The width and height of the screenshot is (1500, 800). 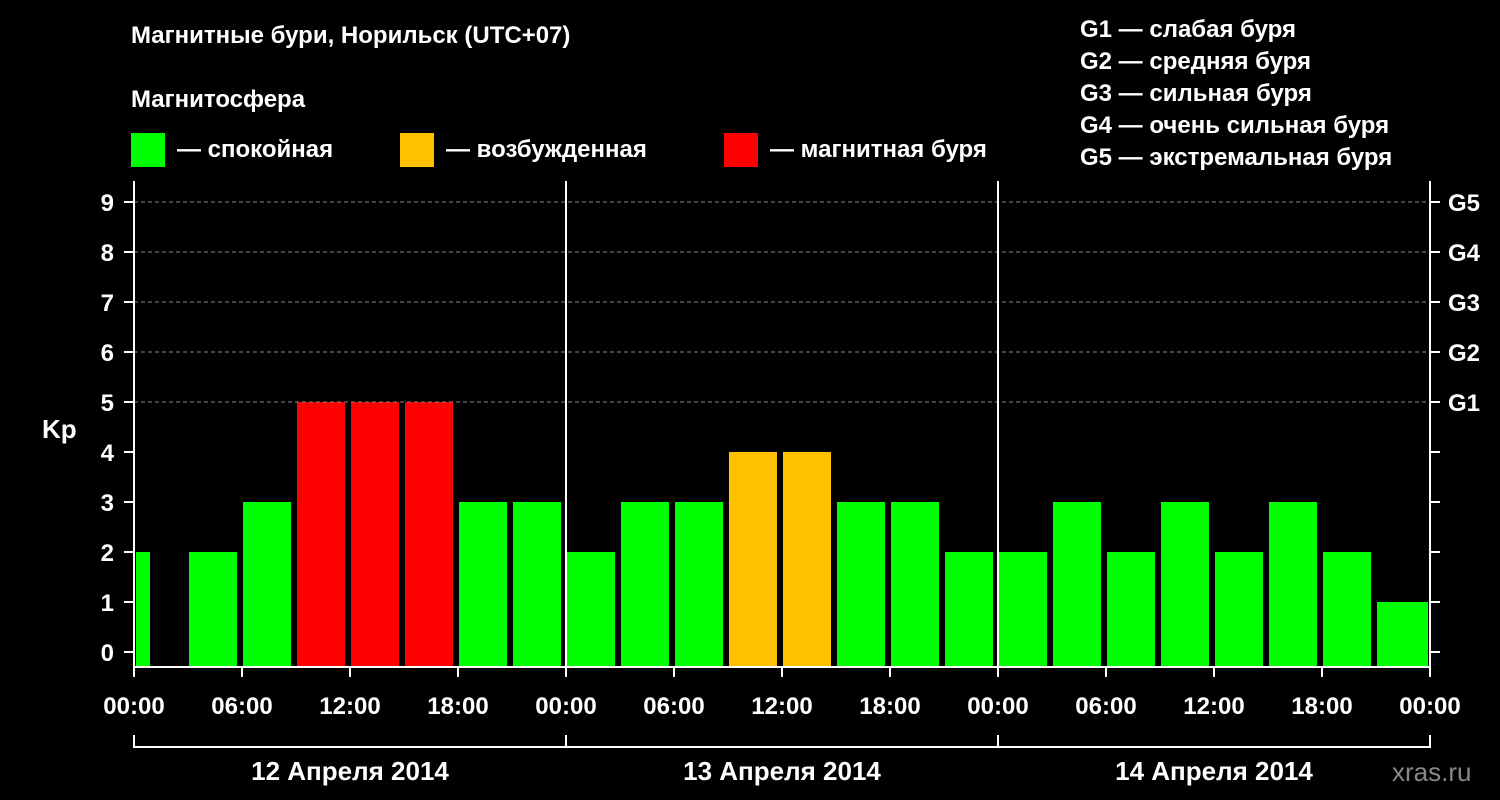 What do you see at coordinates (107, 403) in the screenshot?
I see `y-tick-label: 5` at bounding box center [107, 403].